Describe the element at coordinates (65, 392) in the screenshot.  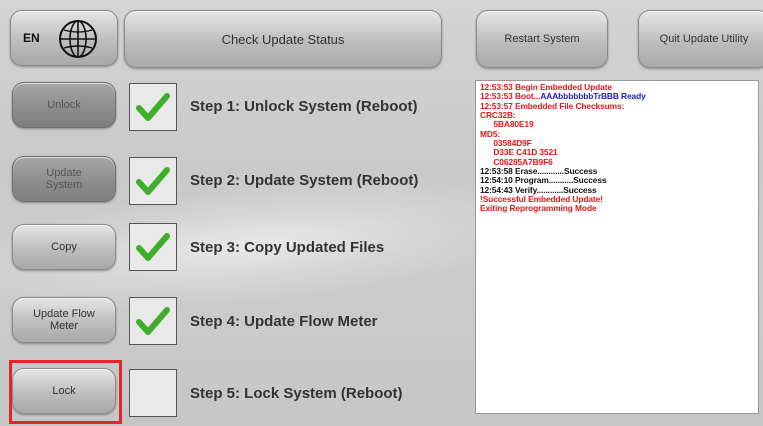
I see `lock-button-highlight` at that location.